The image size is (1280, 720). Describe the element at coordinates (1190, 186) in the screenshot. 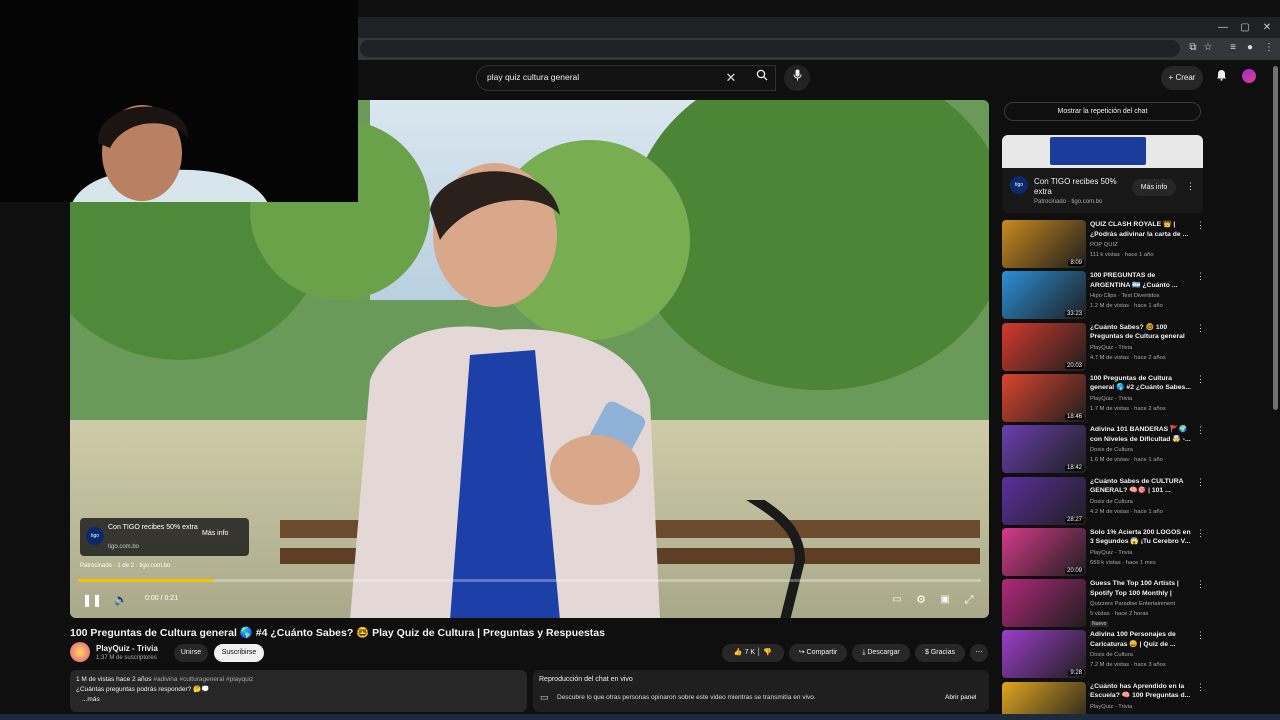

I see `sponsor-menu-icon: ⋮` at that location.